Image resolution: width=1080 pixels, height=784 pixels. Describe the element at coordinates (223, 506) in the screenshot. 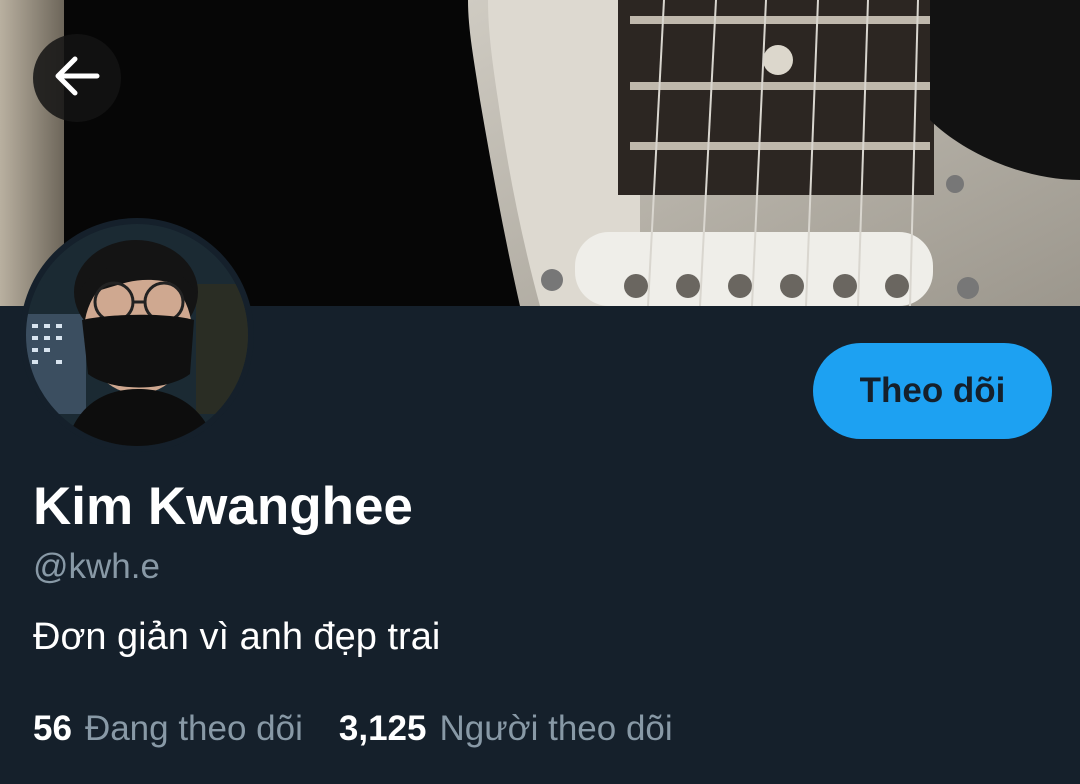

I see `profile-name: Kim Kwanghee` at that location.